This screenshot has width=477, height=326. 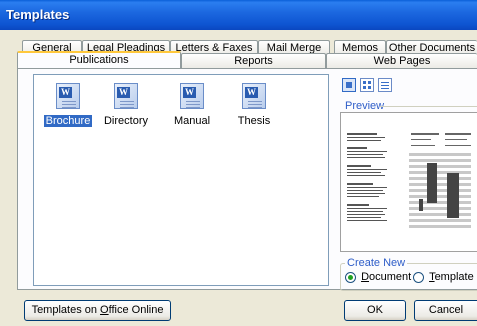 What do you see at coordinates (68, 121) in the screenshot?
I see `template-label: Brochure` at bounding box center [68, 121].